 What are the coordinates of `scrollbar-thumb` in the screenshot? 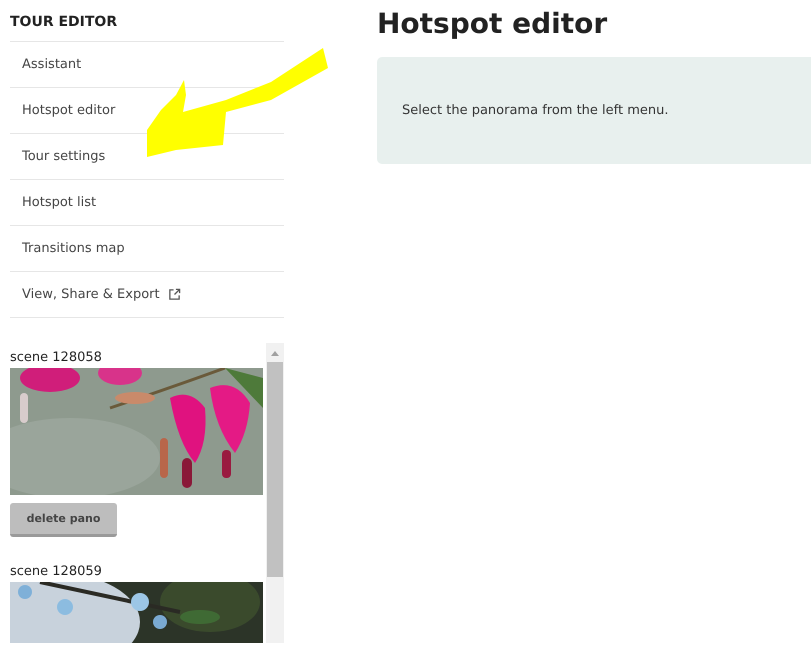 It's located at (275, 469).